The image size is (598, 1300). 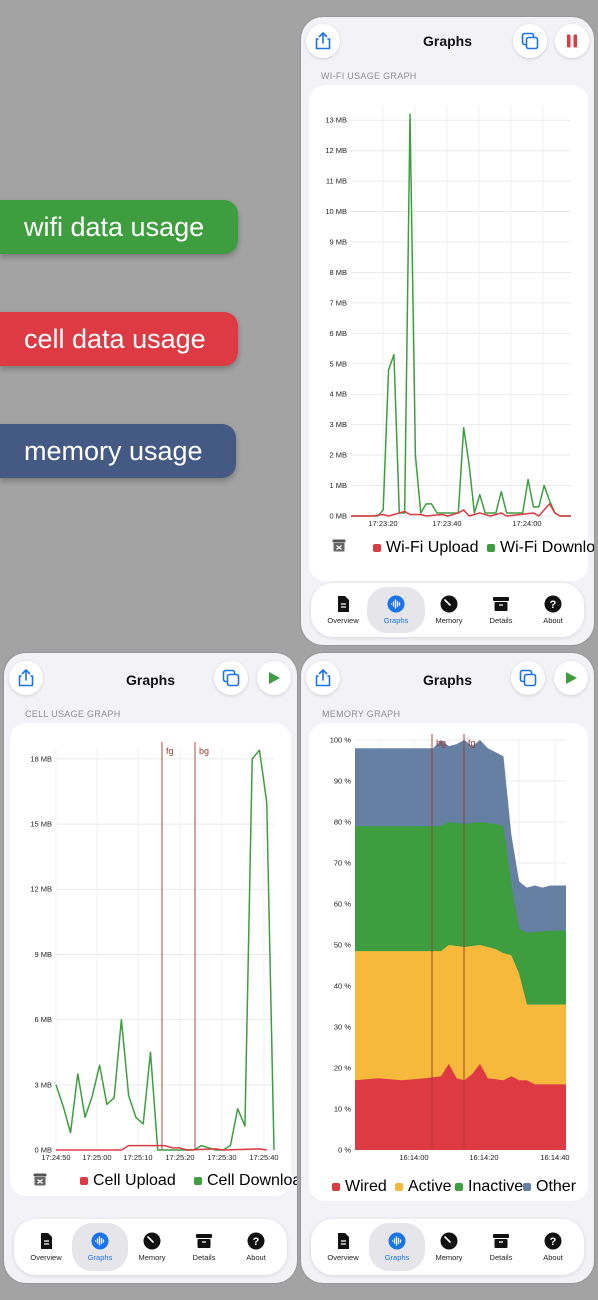 What do you see at coordinates (41, 824) in the screenshot?
I see `y-tick-label: 15 MB` at bounding box center [41, 824].